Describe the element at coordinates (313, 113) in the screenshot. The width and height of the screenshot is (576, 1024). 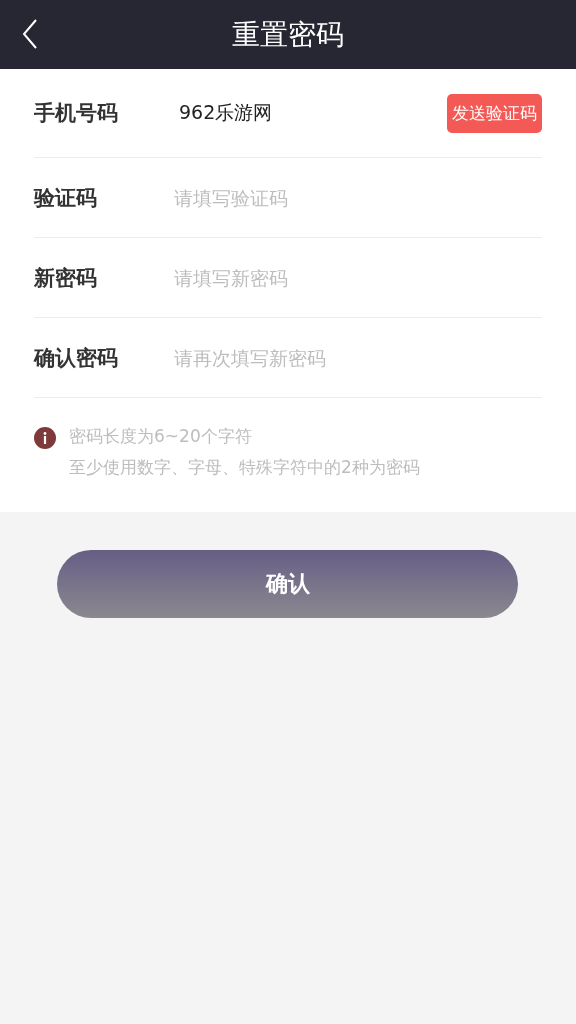
I see `phone-field: 962乐游网` at that location.